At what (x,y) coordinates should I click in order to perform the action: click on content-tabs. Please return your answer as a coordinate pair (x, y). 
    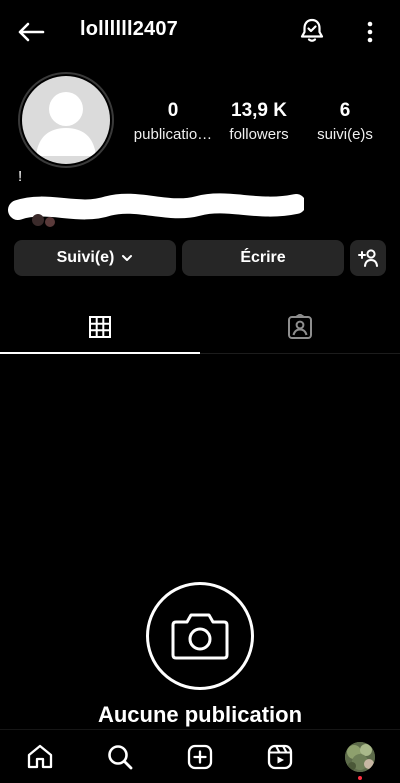
    Looking at the image, I should click on (200, 327).